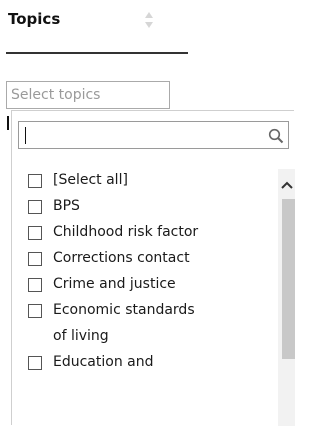 The width and height of the screenshot is (320, 426). Describe the element at coordinates (56, 95) in the screenshot. I see `topics-select-placeholder: Select topics` at that location.